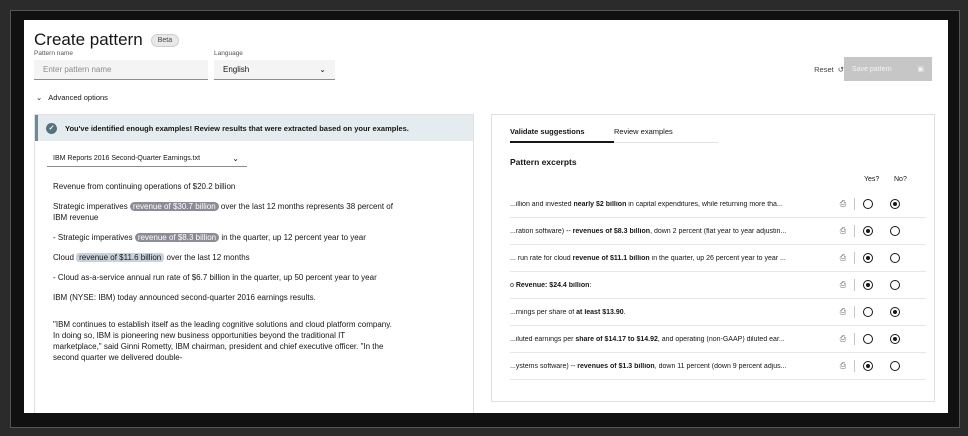  I want to click on excerpt-match: revenues of $1.3 billion, so click(616, 366).